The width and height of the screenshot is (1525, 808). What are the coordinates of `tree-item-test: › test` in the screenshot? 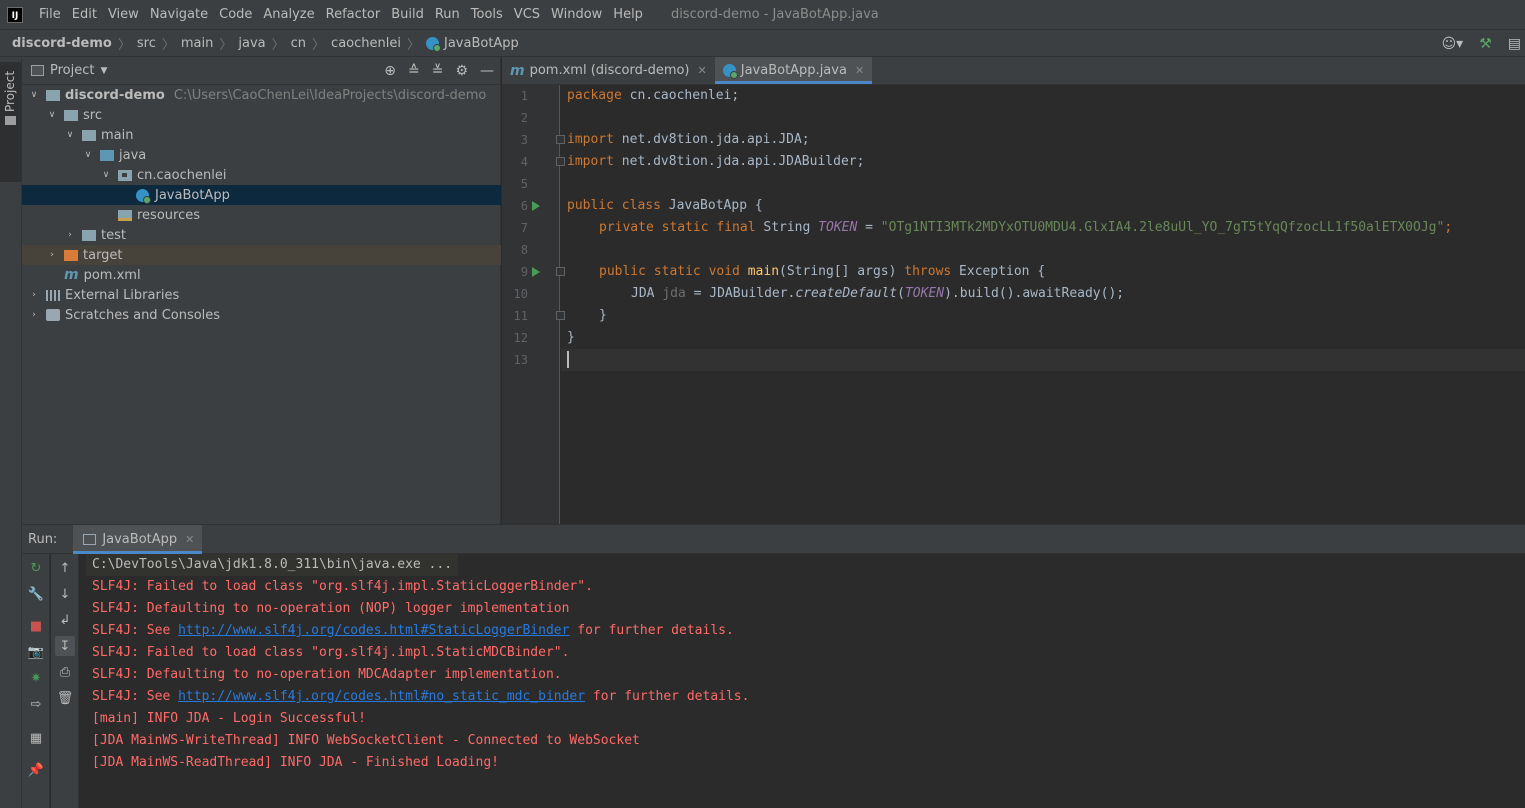 It's located at (261, 235).